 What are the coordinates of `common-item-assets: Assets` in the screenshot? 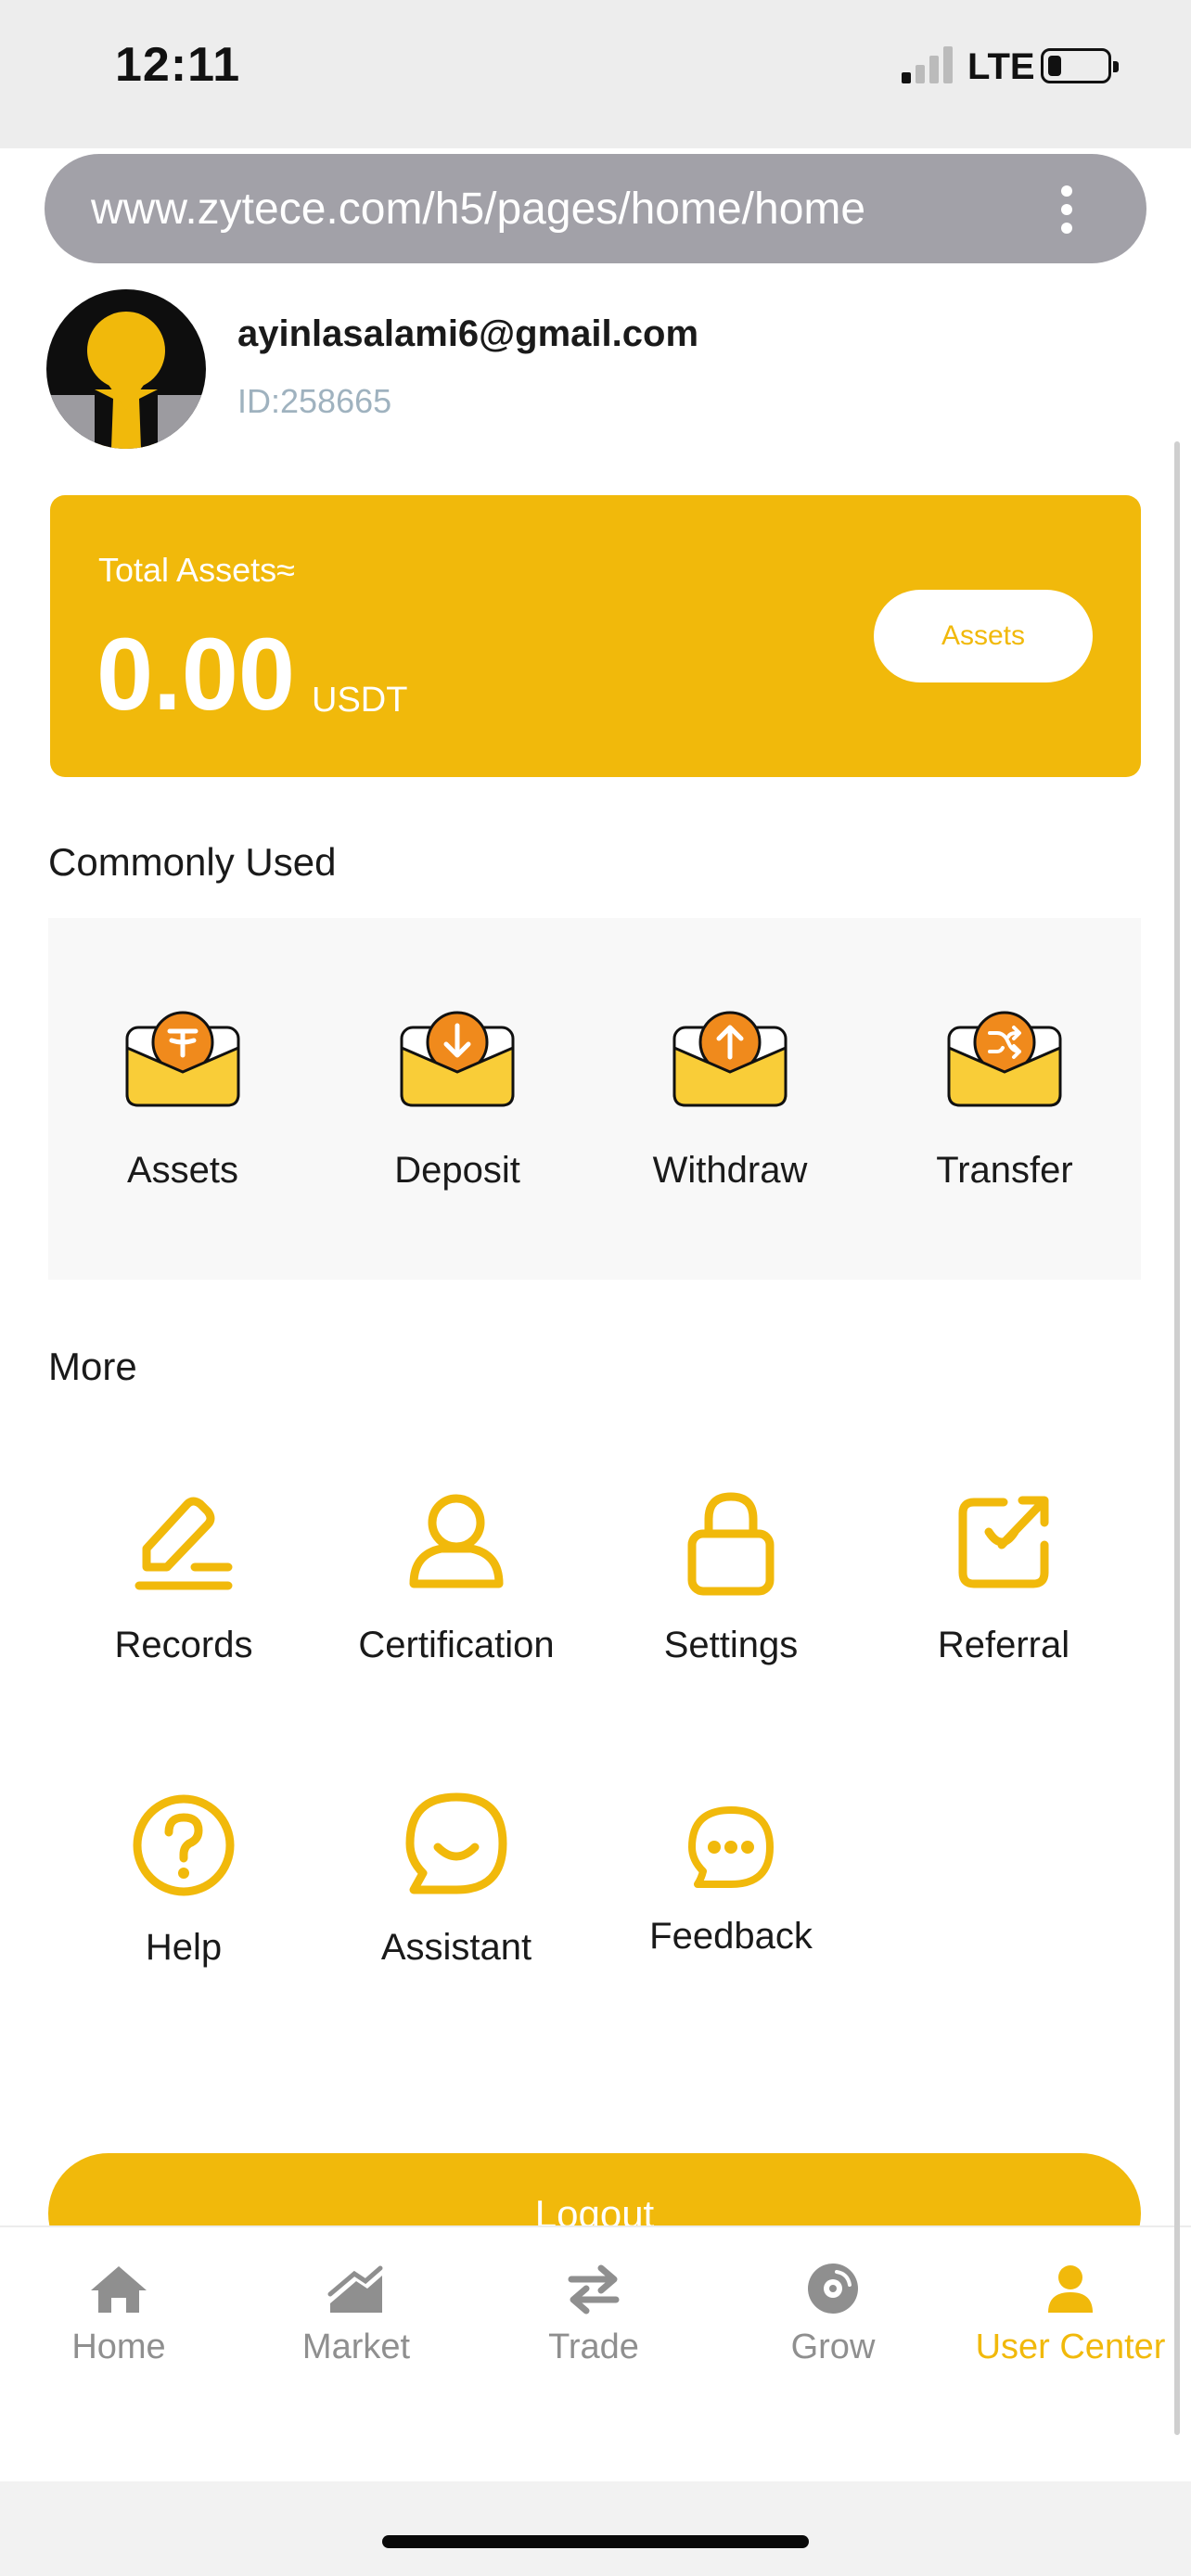 It's located at (183, 1113).